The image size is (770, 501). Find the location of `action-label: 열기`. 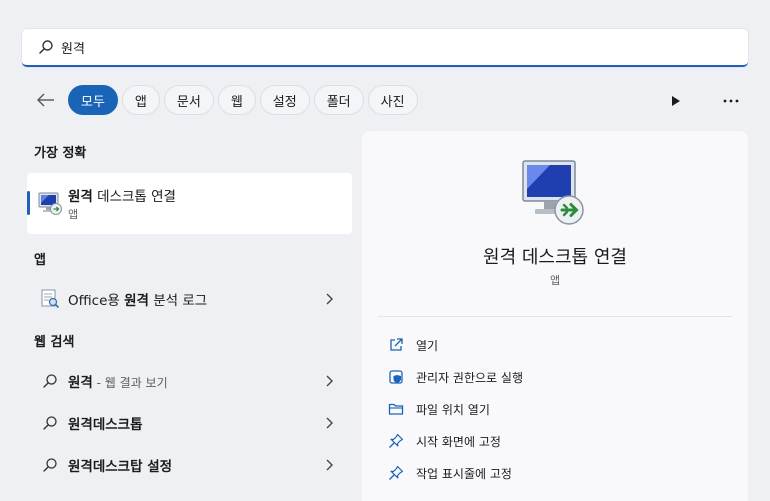

action-label: 열기 is located at coordinates (427, 345).